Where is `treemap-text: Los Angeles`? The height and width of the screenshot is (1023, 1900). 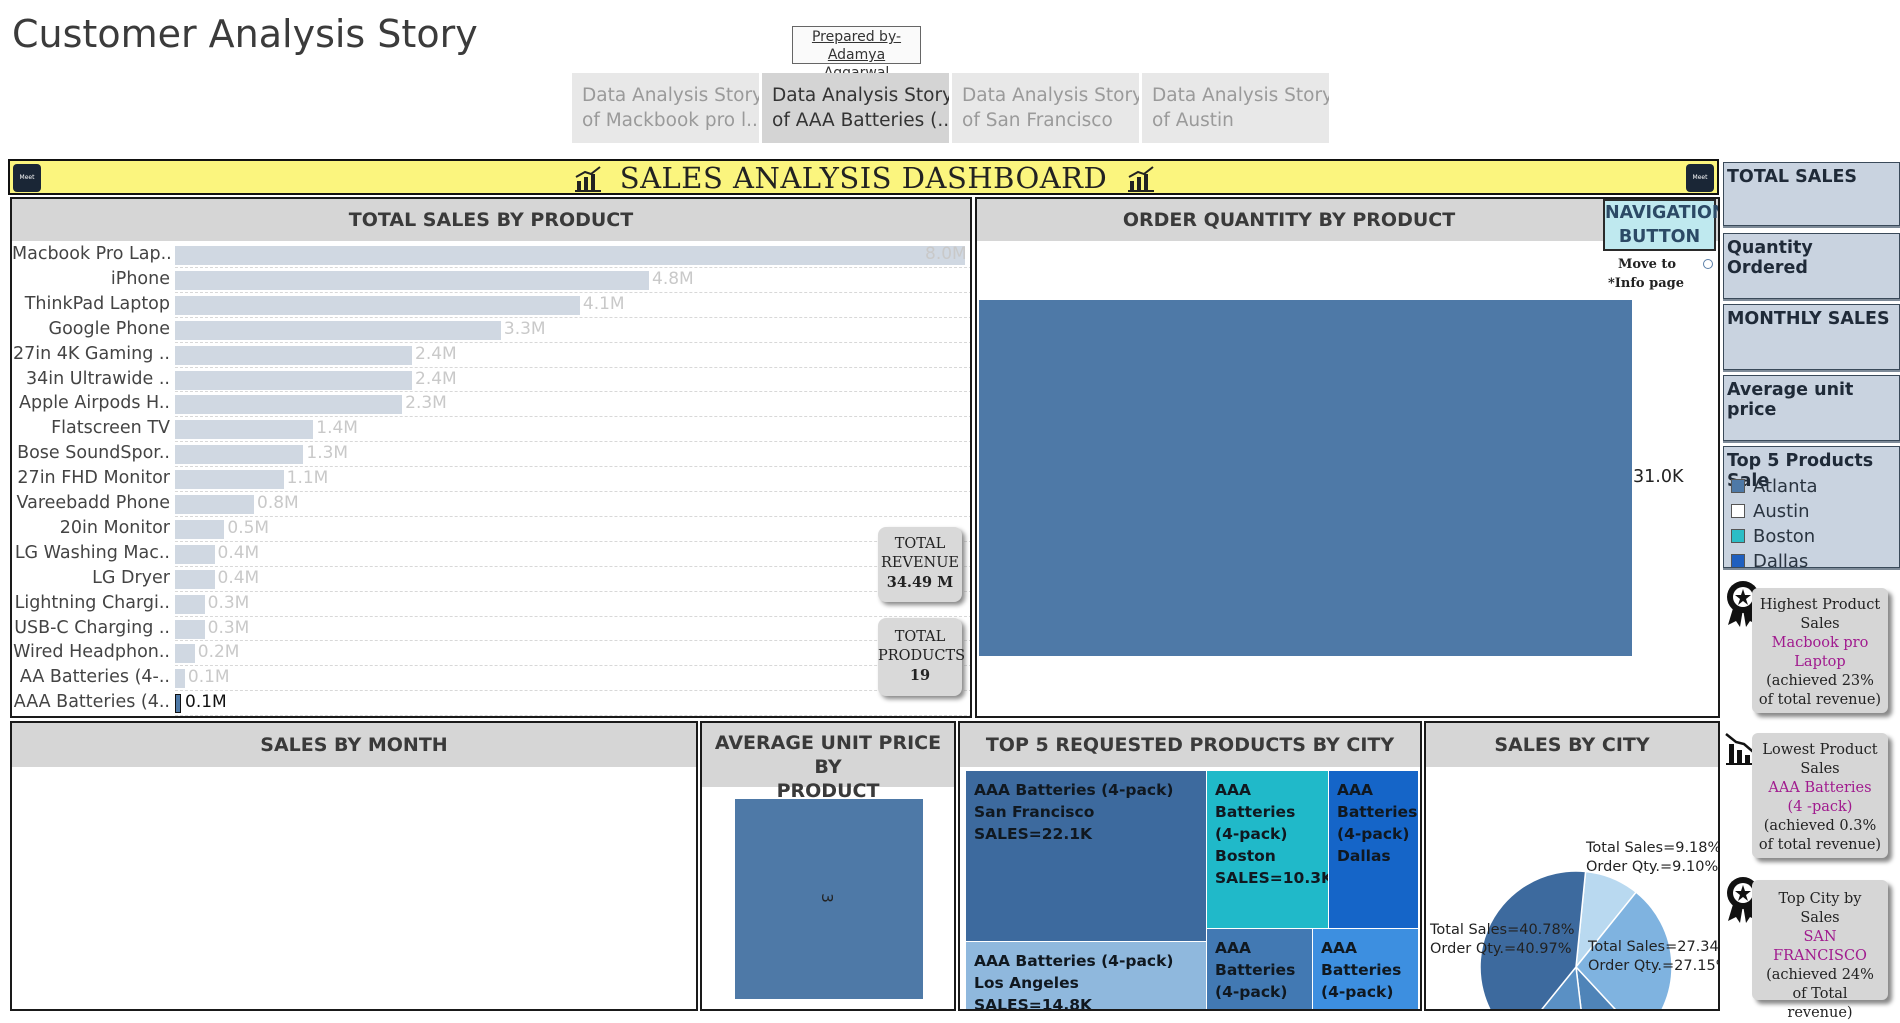 treemap-text: Los Angeles is located at coordinates (1026, 983).